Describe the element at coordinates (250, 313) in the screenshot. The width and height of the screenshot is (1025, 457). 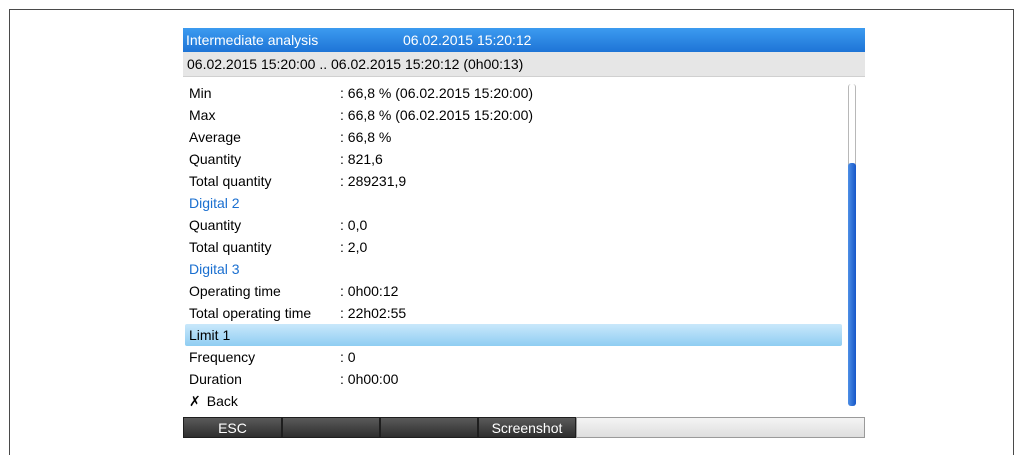
I see `row-label: Total operating time` at that location.